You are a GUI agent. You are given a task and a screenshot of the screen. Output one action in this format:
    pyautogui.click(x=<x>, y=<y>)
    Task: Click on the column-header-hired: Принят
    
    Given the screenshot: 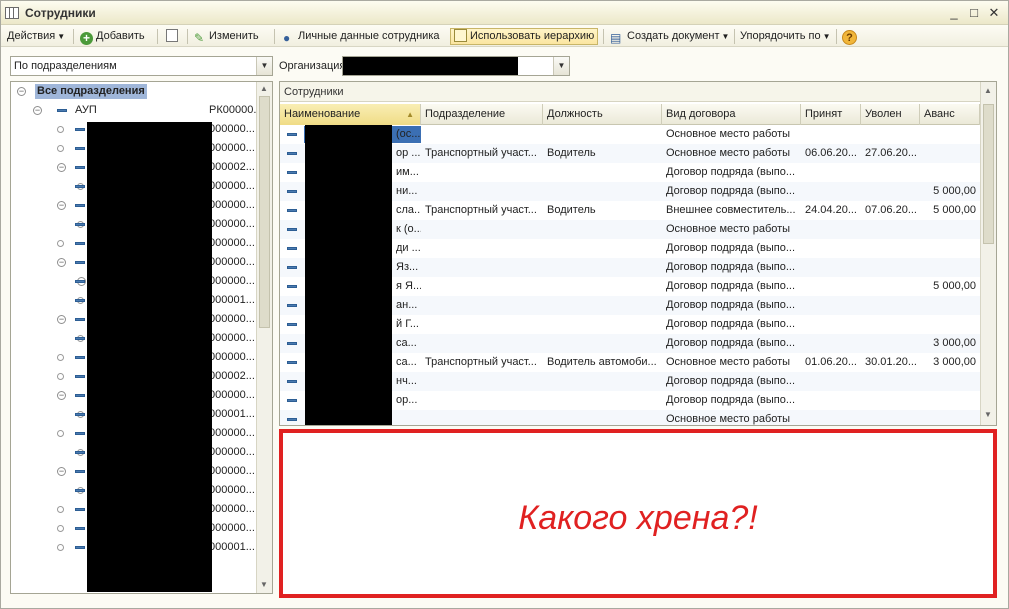 What is the action you would take?
    pyautogui.click(x=831, y=114)
    